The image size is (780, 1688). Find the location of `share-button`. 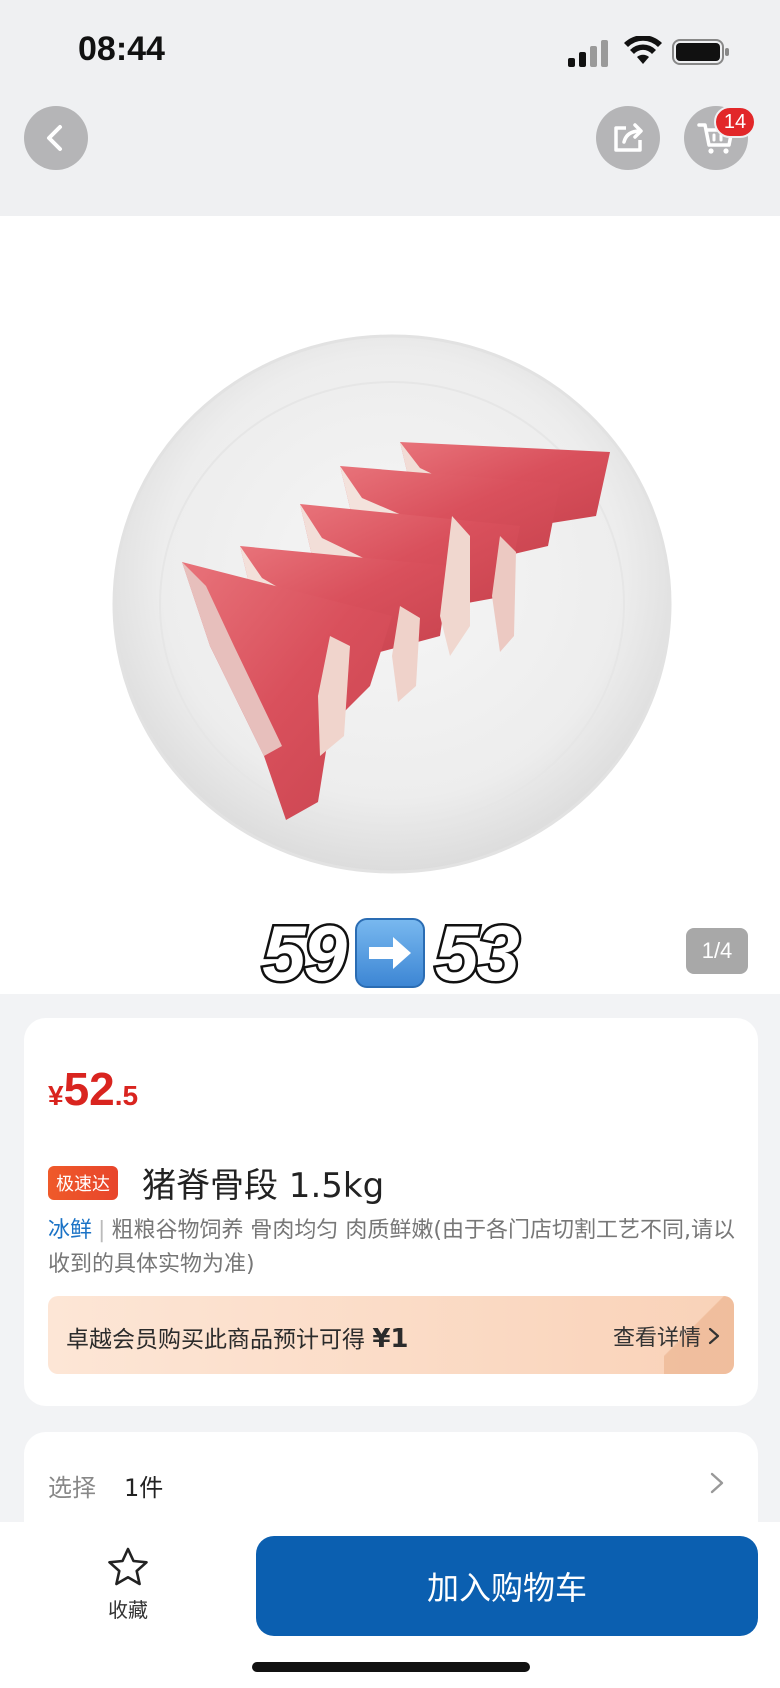

share-button is located at coordinates (628, 138).